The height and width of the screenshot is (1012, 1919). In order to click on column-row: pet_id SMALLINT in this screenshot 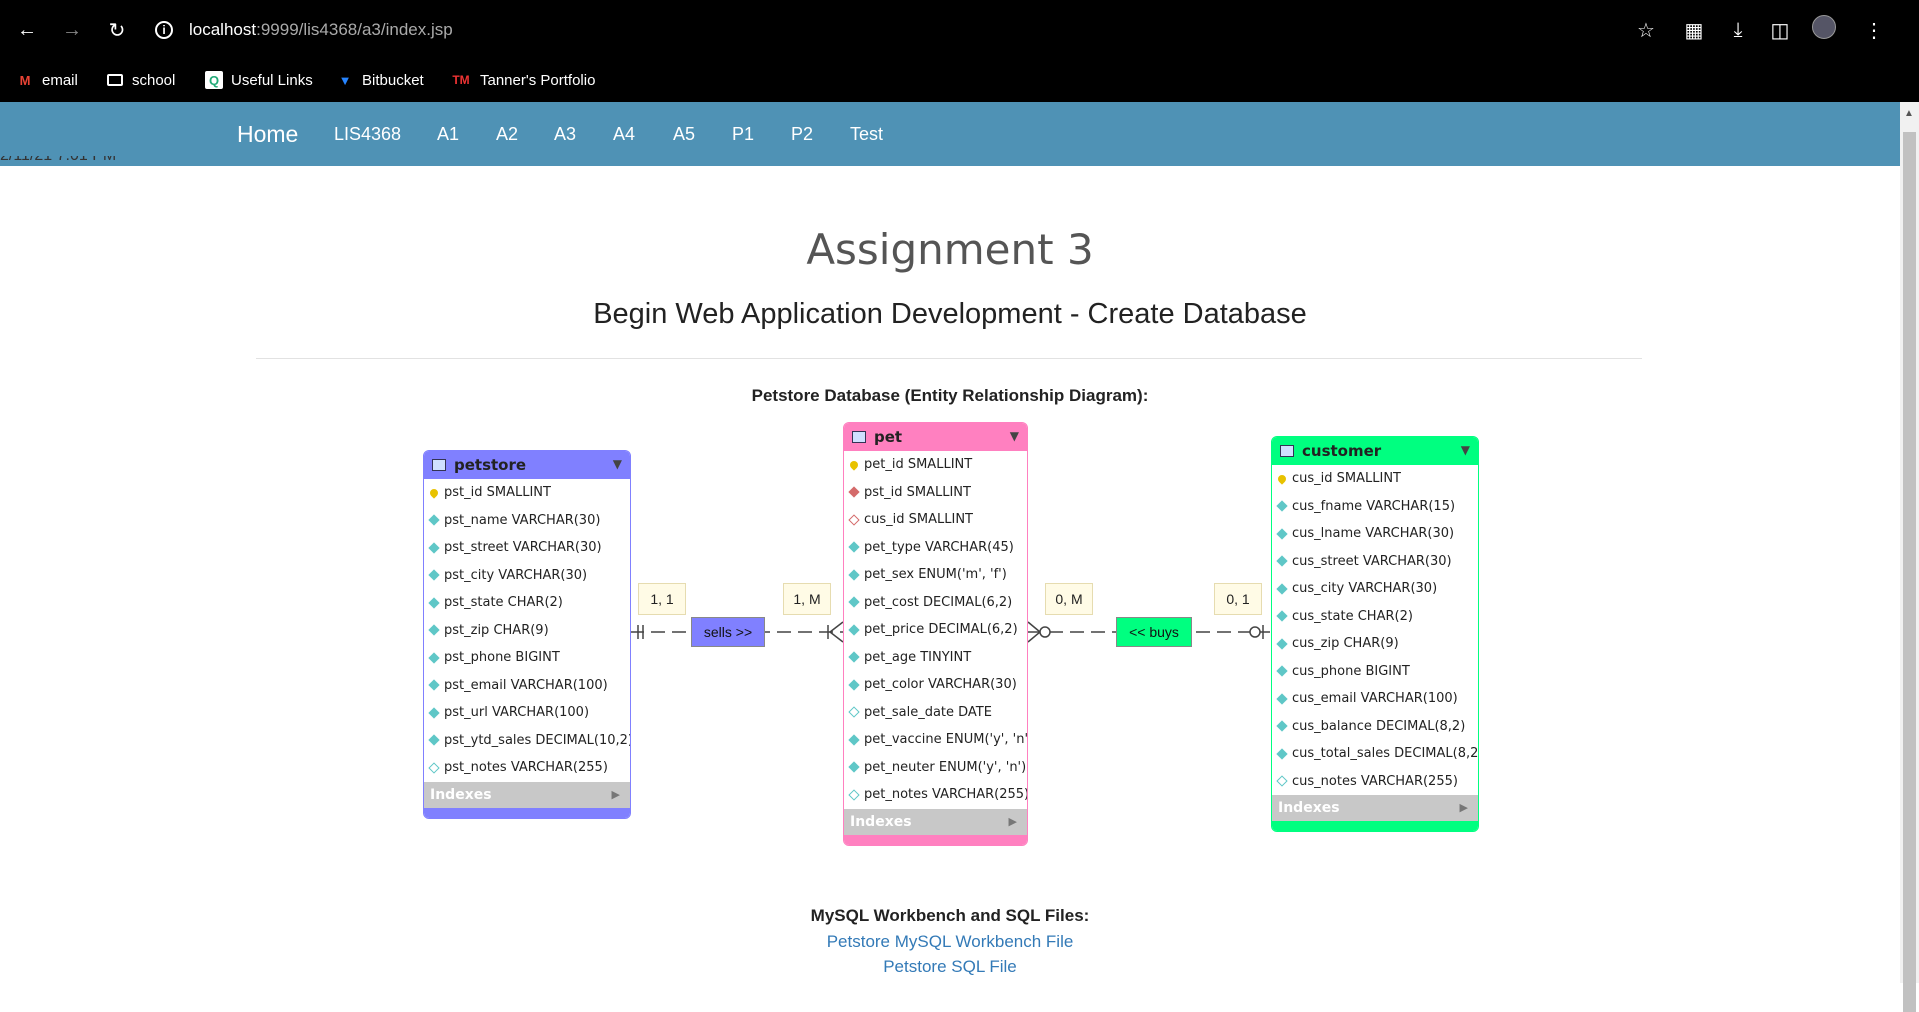, I will do `click(935, 465)`.